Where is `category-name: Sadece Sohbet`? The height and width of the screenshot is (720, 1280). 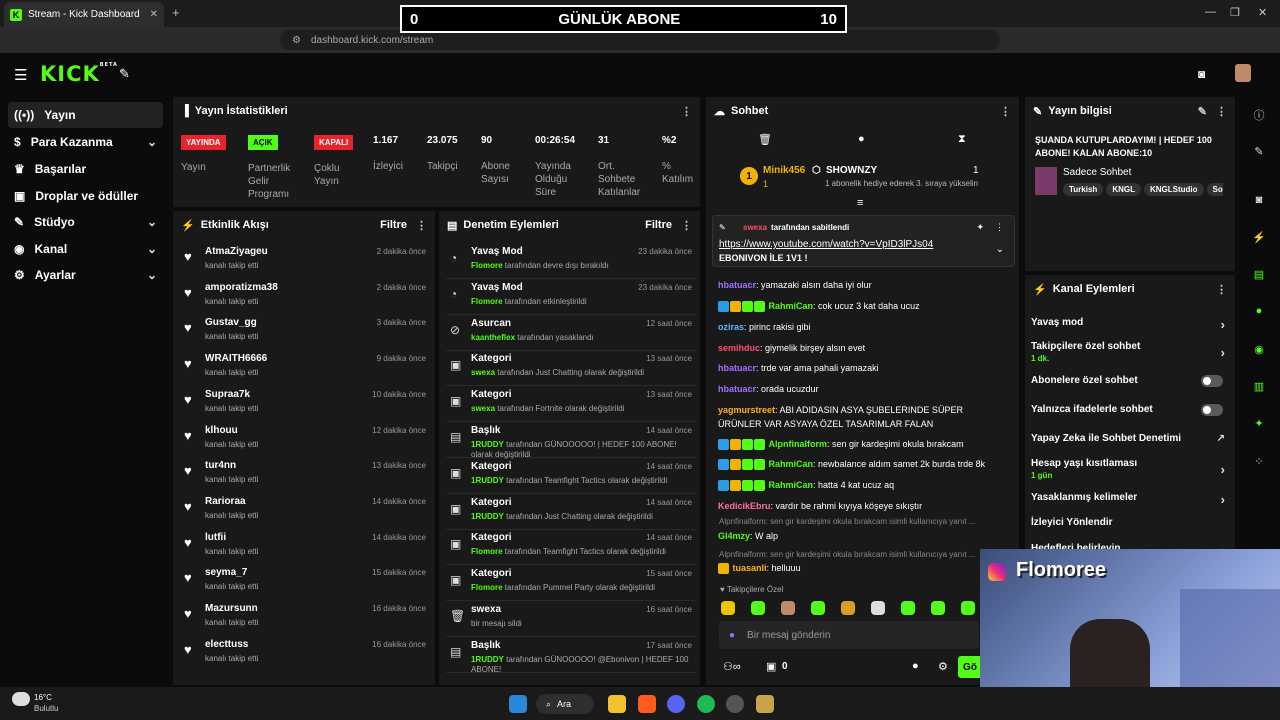
category-name: Sadece Sohbet is located at coordinates (1097, 172).